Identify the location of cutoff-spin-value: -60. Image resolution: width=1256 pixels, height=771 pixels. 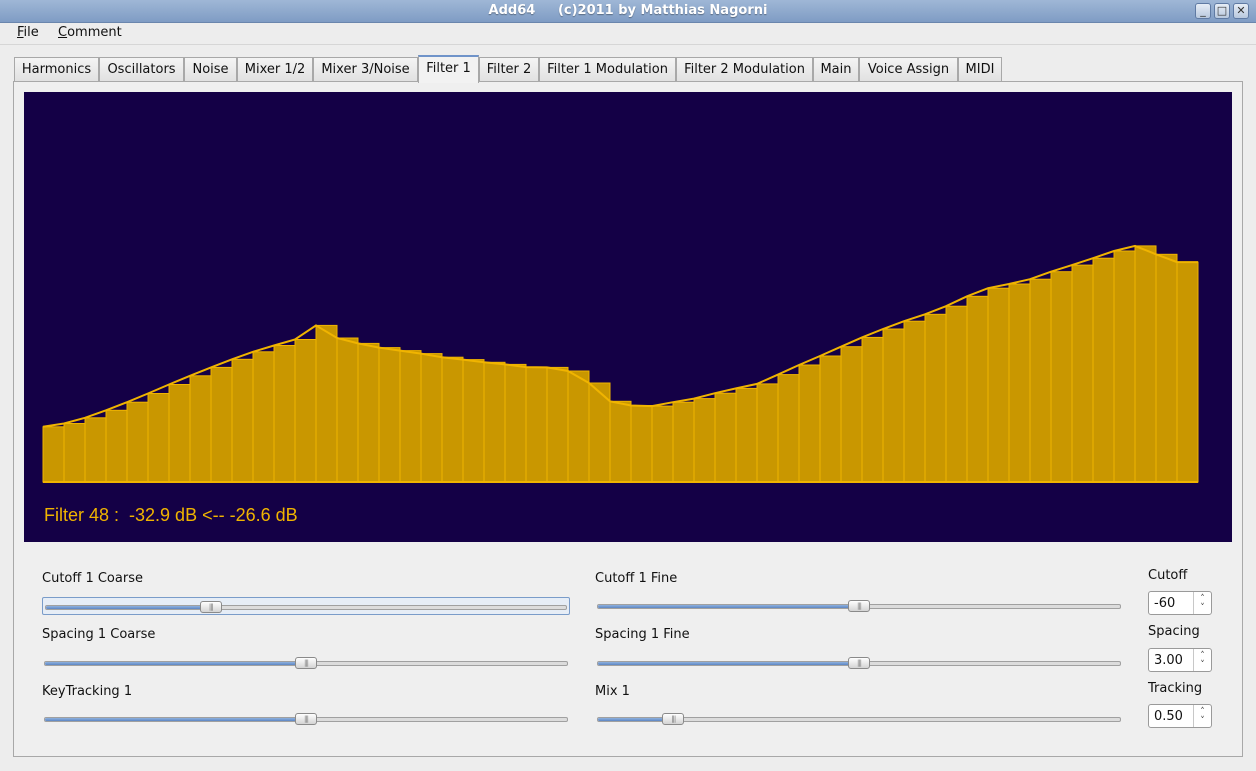
(1164, 603).